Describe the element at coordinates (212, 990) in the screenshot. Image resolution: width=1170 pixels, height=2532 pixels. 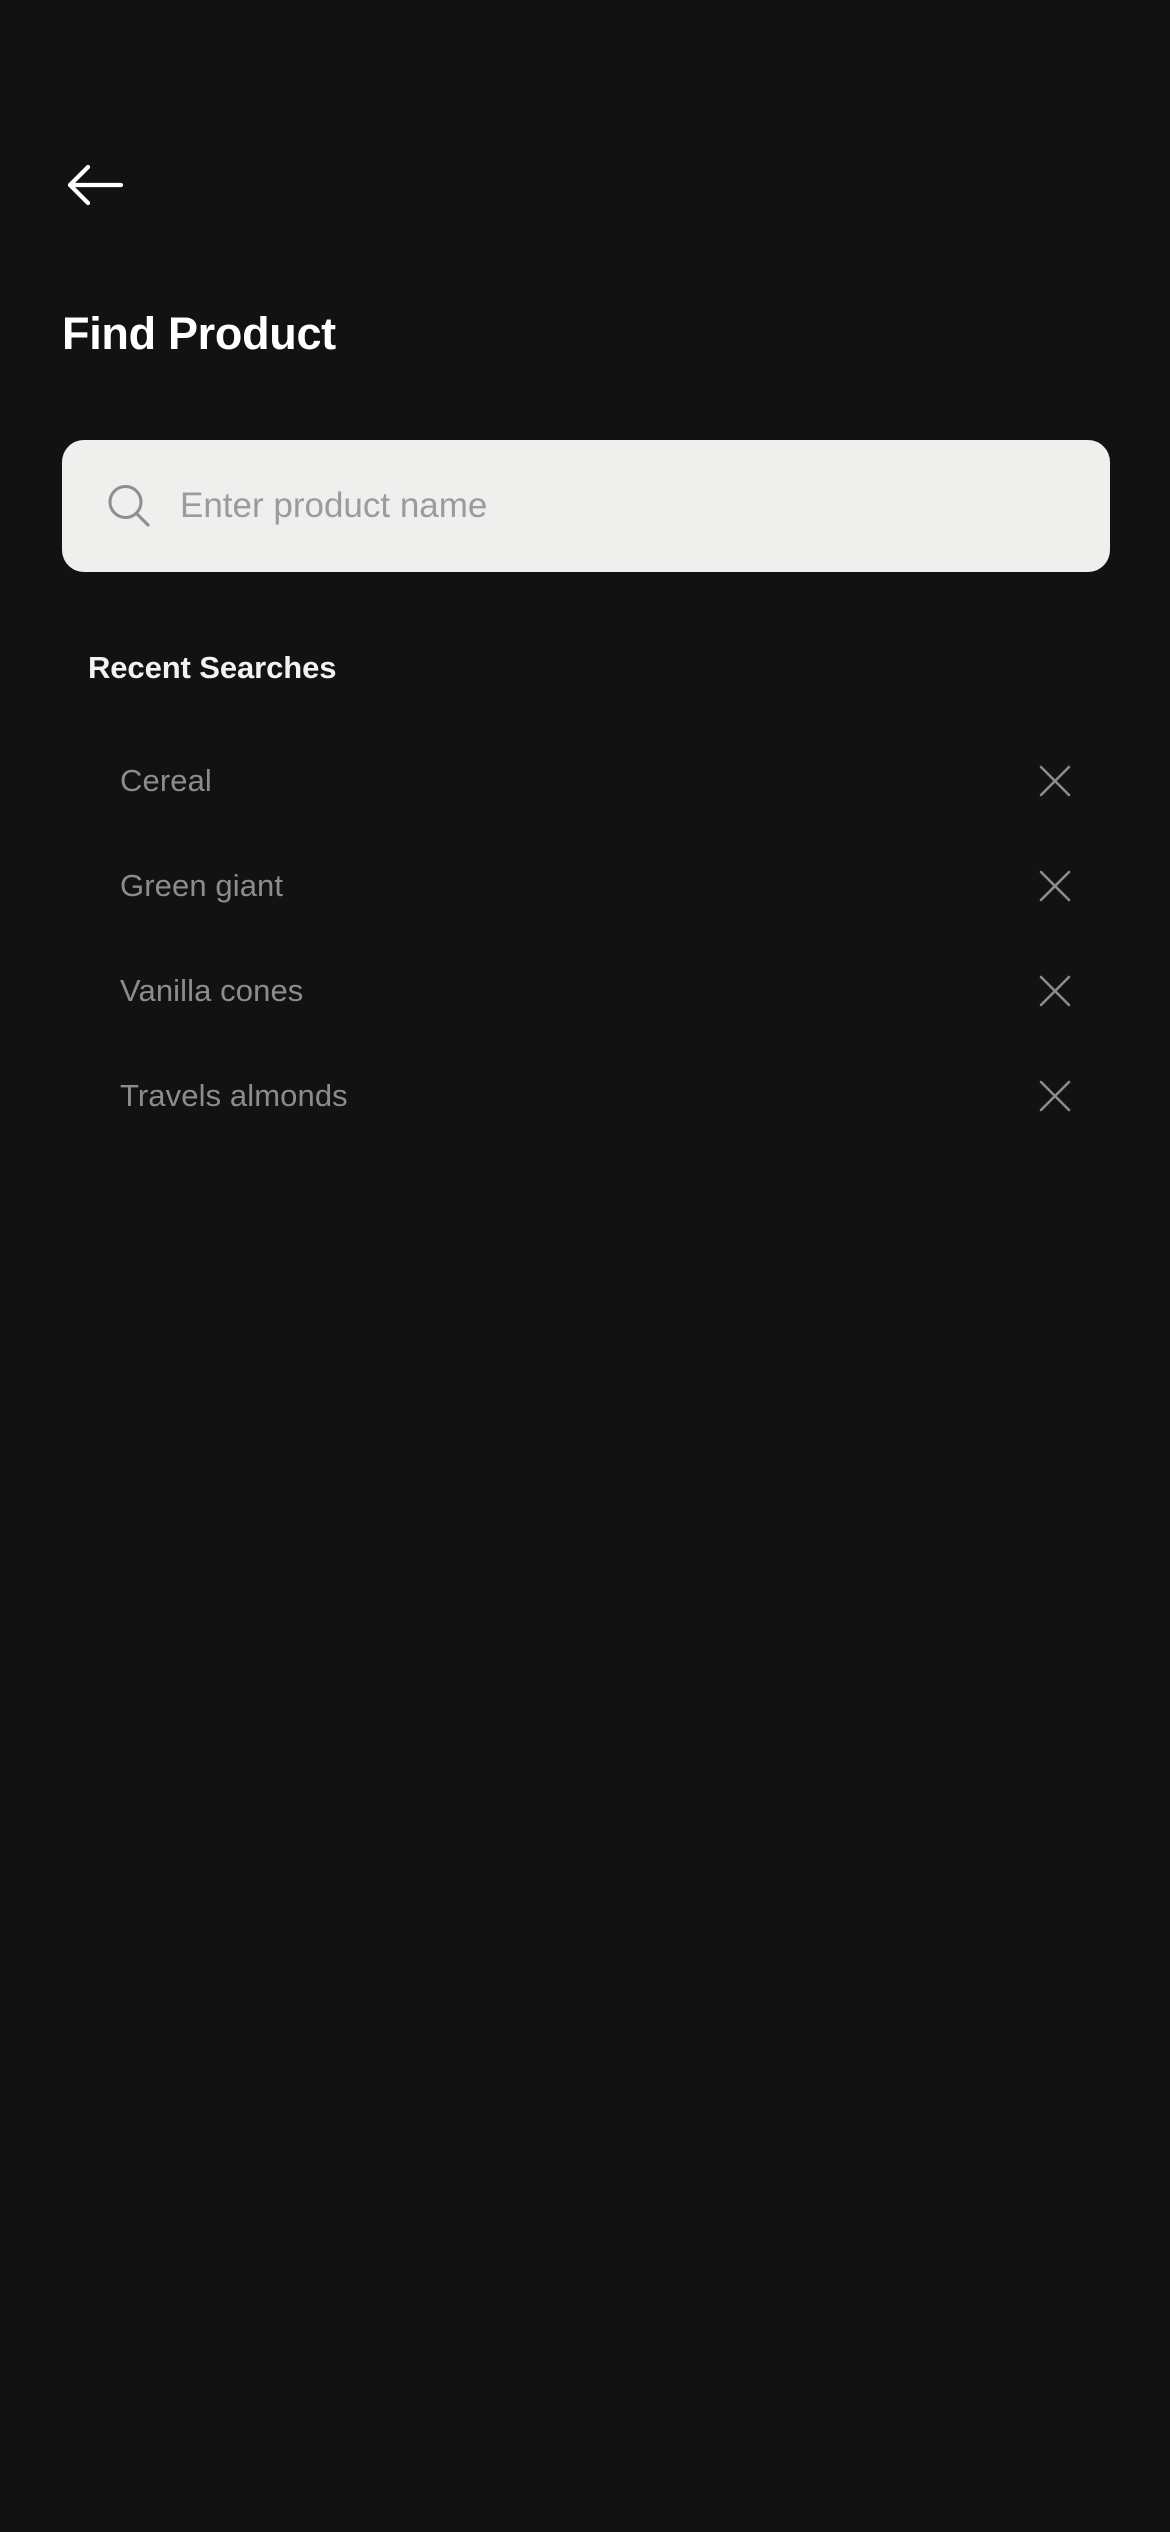
I see `recent-search-label: Vanilla cones` at that location.